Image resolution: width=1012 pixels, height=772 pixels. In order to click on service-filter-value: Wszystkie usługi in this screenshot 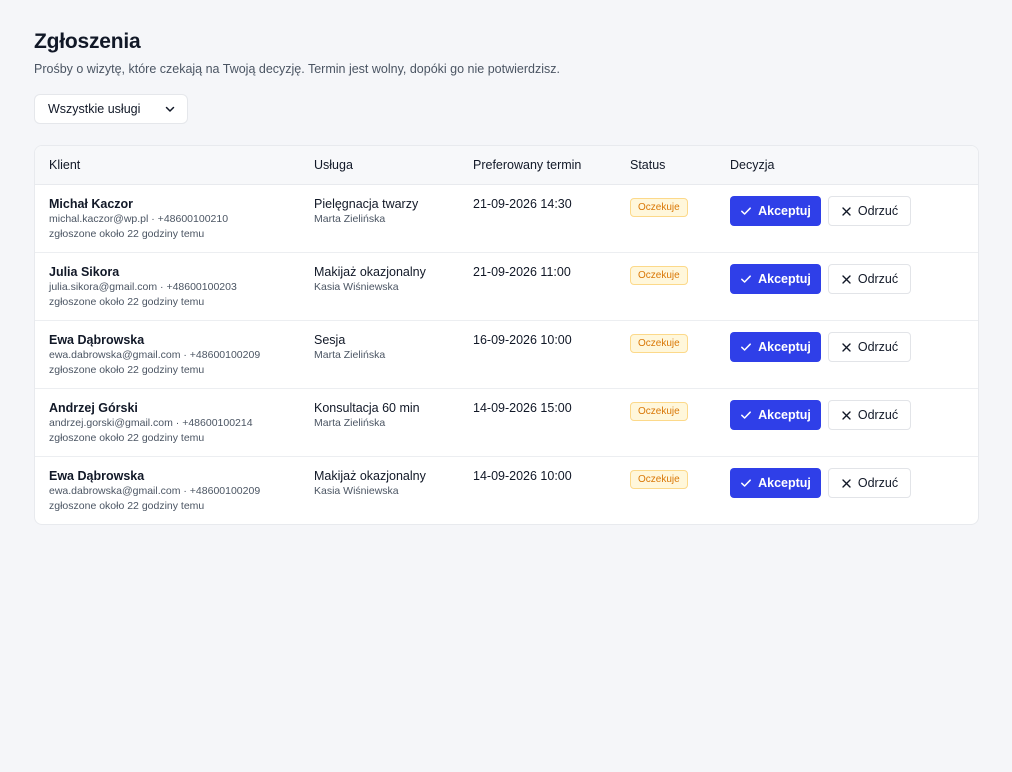, I will do `click(94, 109)`.